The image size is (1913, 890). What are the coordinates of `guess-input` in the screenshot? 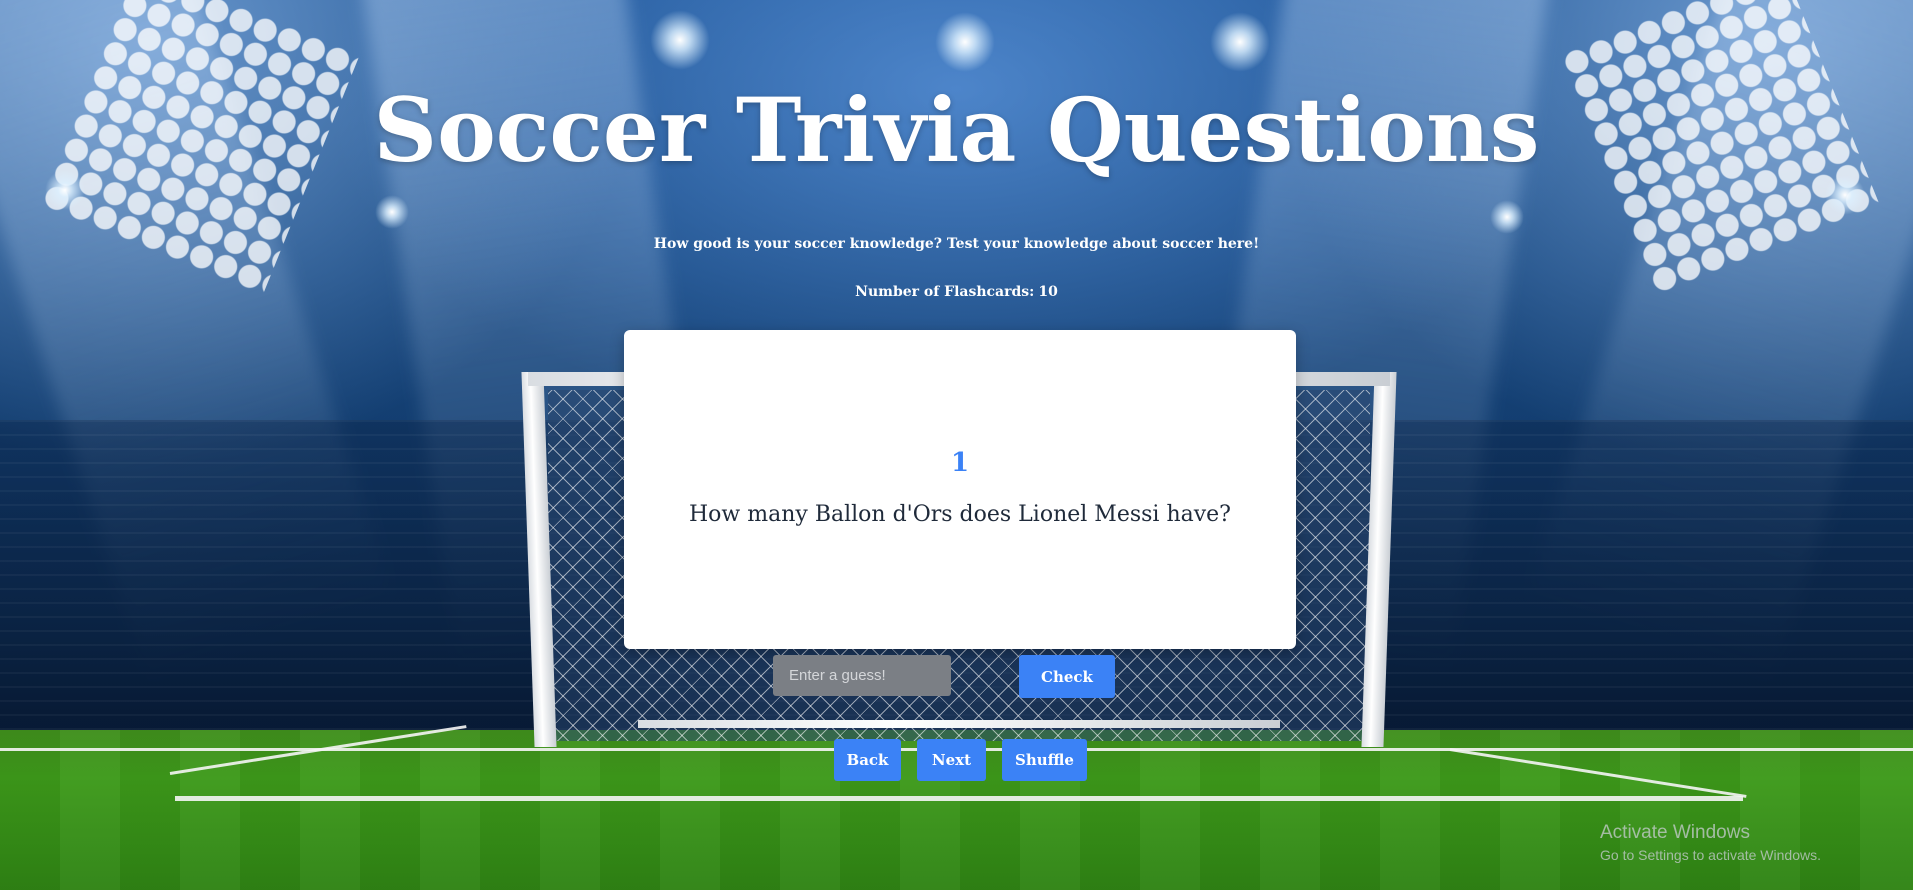 It's located at (862, 675).